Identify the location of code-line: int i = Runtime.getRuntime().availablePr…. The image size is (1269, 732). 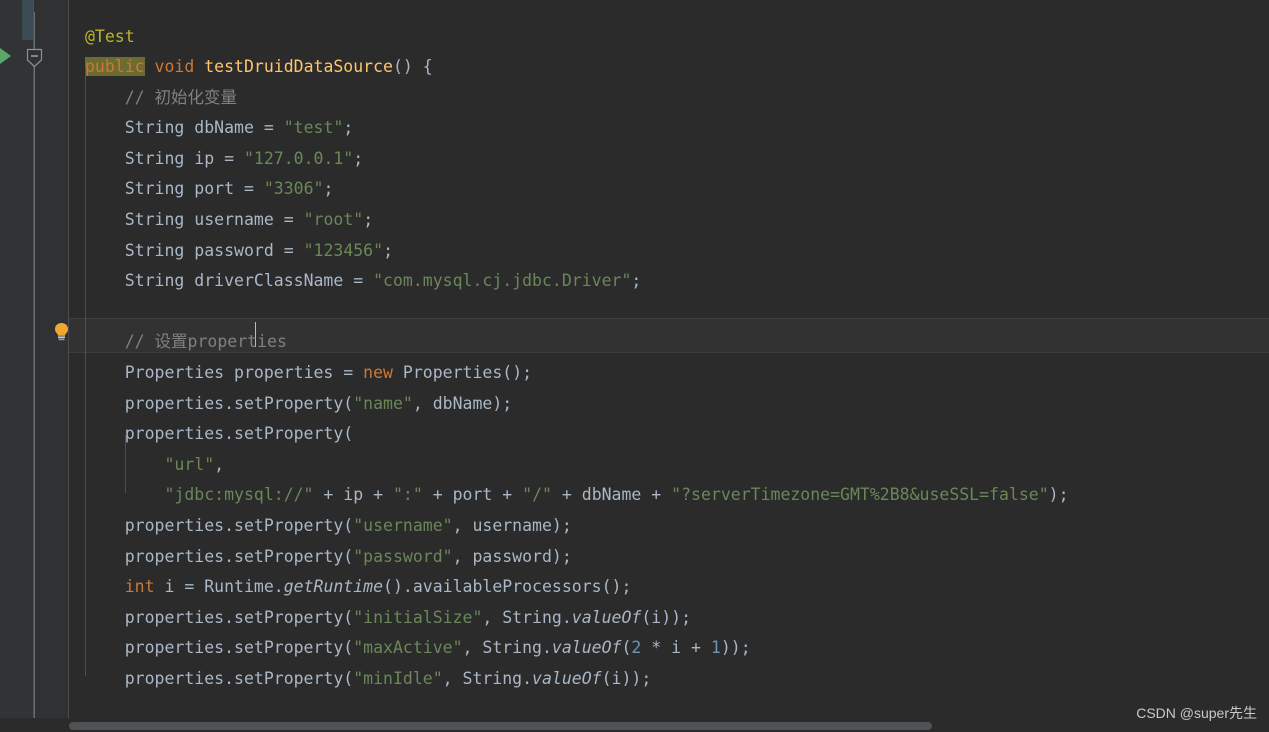
(577, 587).